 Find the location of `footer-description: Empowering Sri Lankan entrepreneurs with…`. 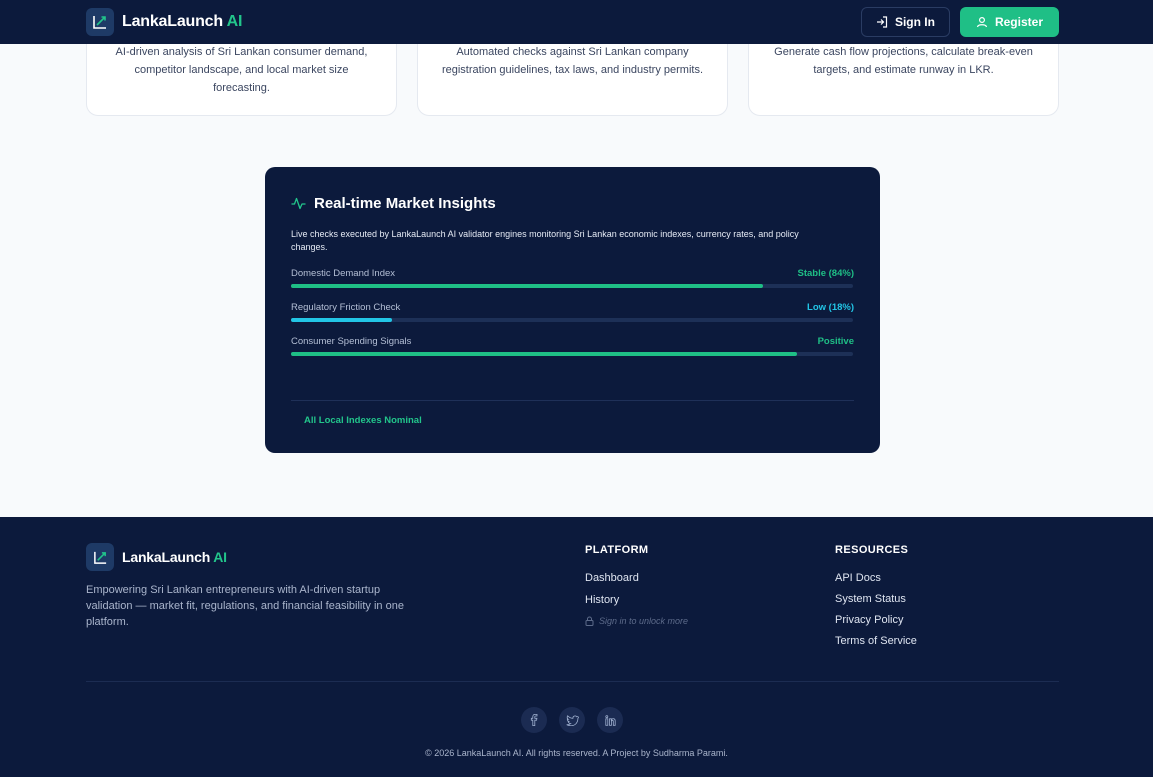

footer-description: Empowering Sri Lankan entrepreneurs with… is located at coordinates (245, 606).